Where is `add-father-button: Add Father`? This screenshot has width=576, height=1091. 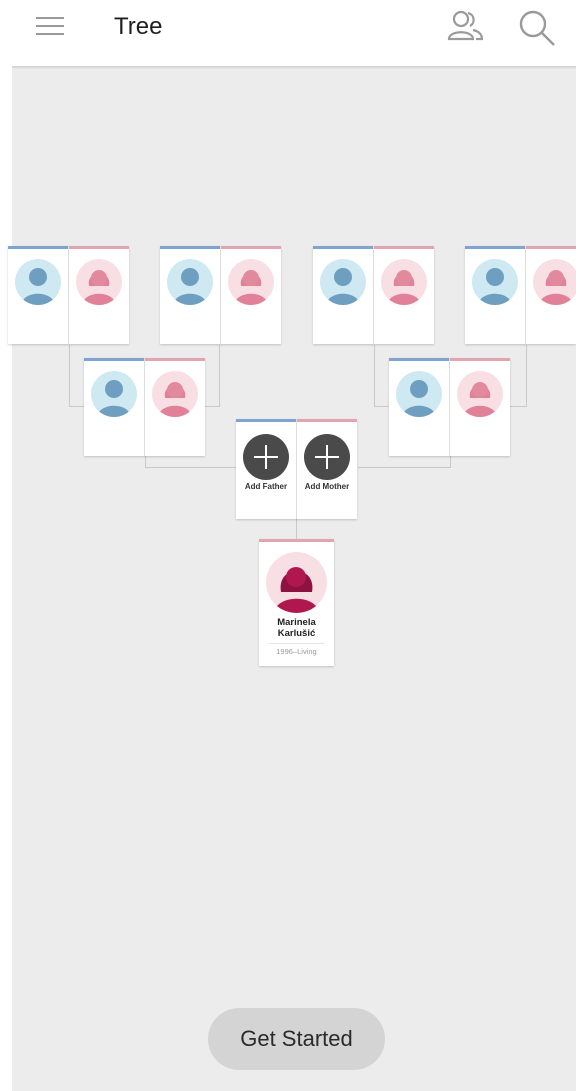
add-father-button: Add Father is located at coordinates (266, 470).